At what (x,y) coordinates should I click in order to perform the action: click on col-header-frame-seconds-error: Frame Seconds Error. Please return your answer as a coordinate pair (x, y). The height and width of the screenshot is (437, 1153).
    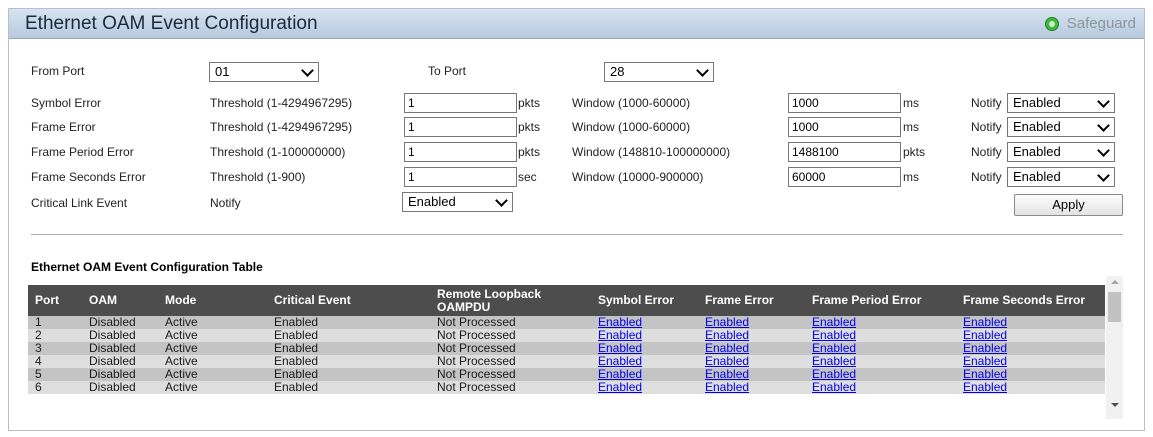
    Looking at the image, I should click on (1024, 300).